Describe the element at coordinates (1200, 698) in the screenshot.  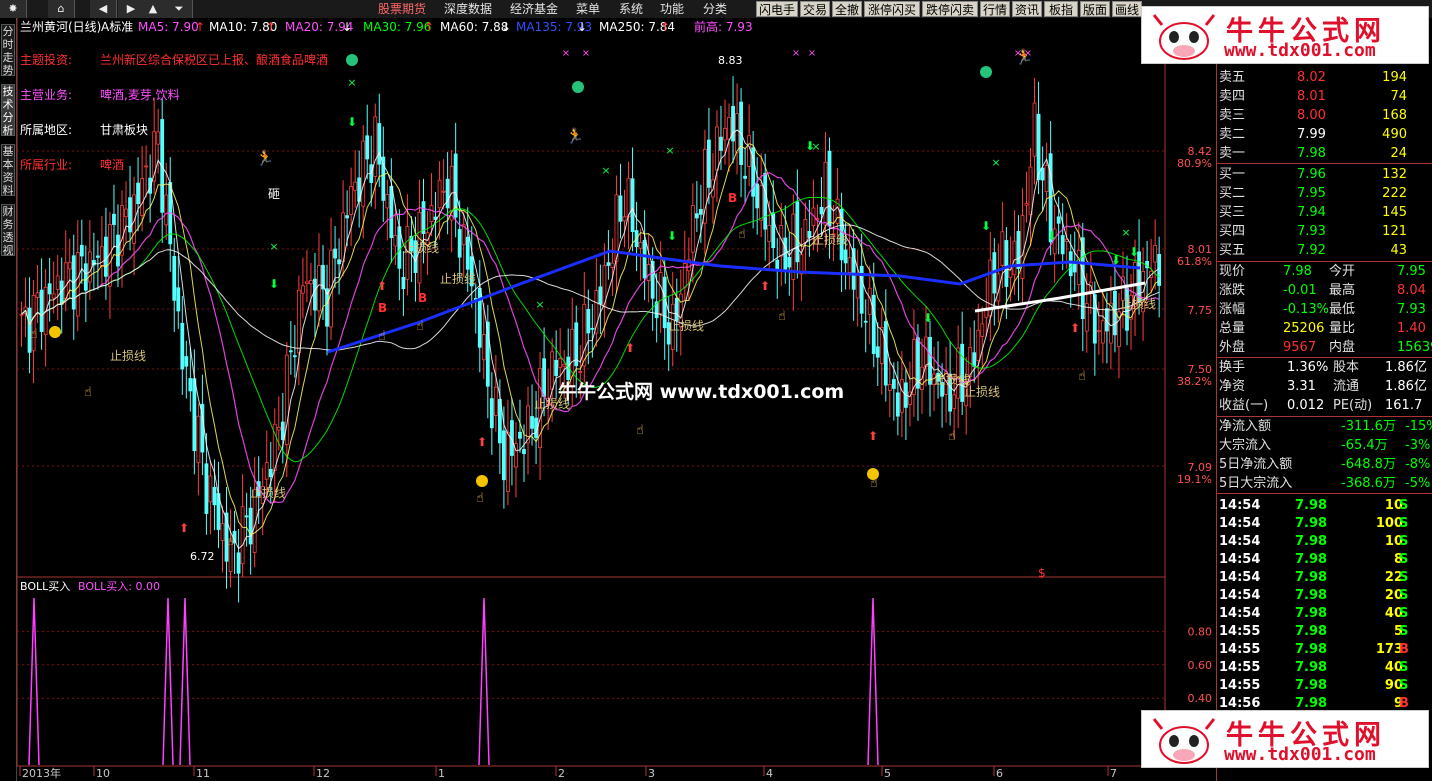
I see `indicator-axis-label: 0.40` at that location.